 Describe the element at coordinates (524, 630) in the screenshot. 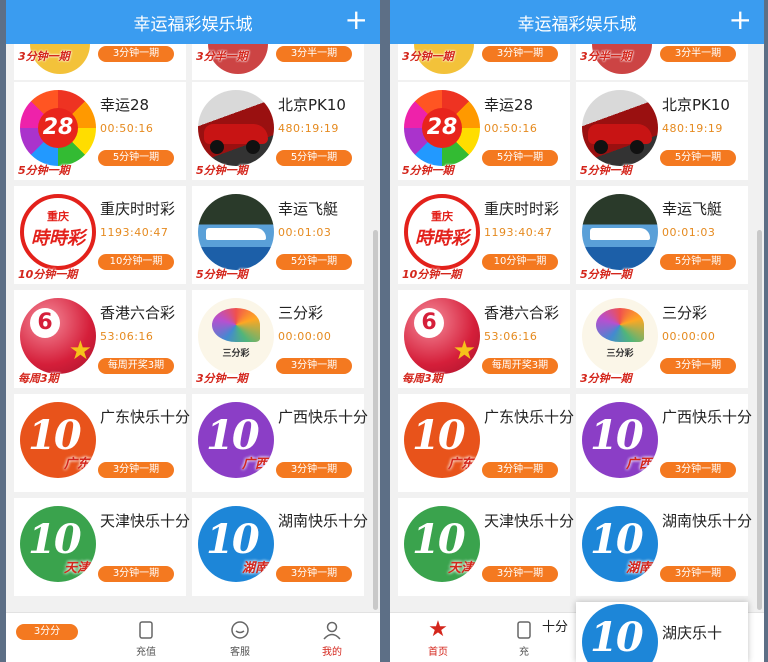

I see `doc-icon` at that location.